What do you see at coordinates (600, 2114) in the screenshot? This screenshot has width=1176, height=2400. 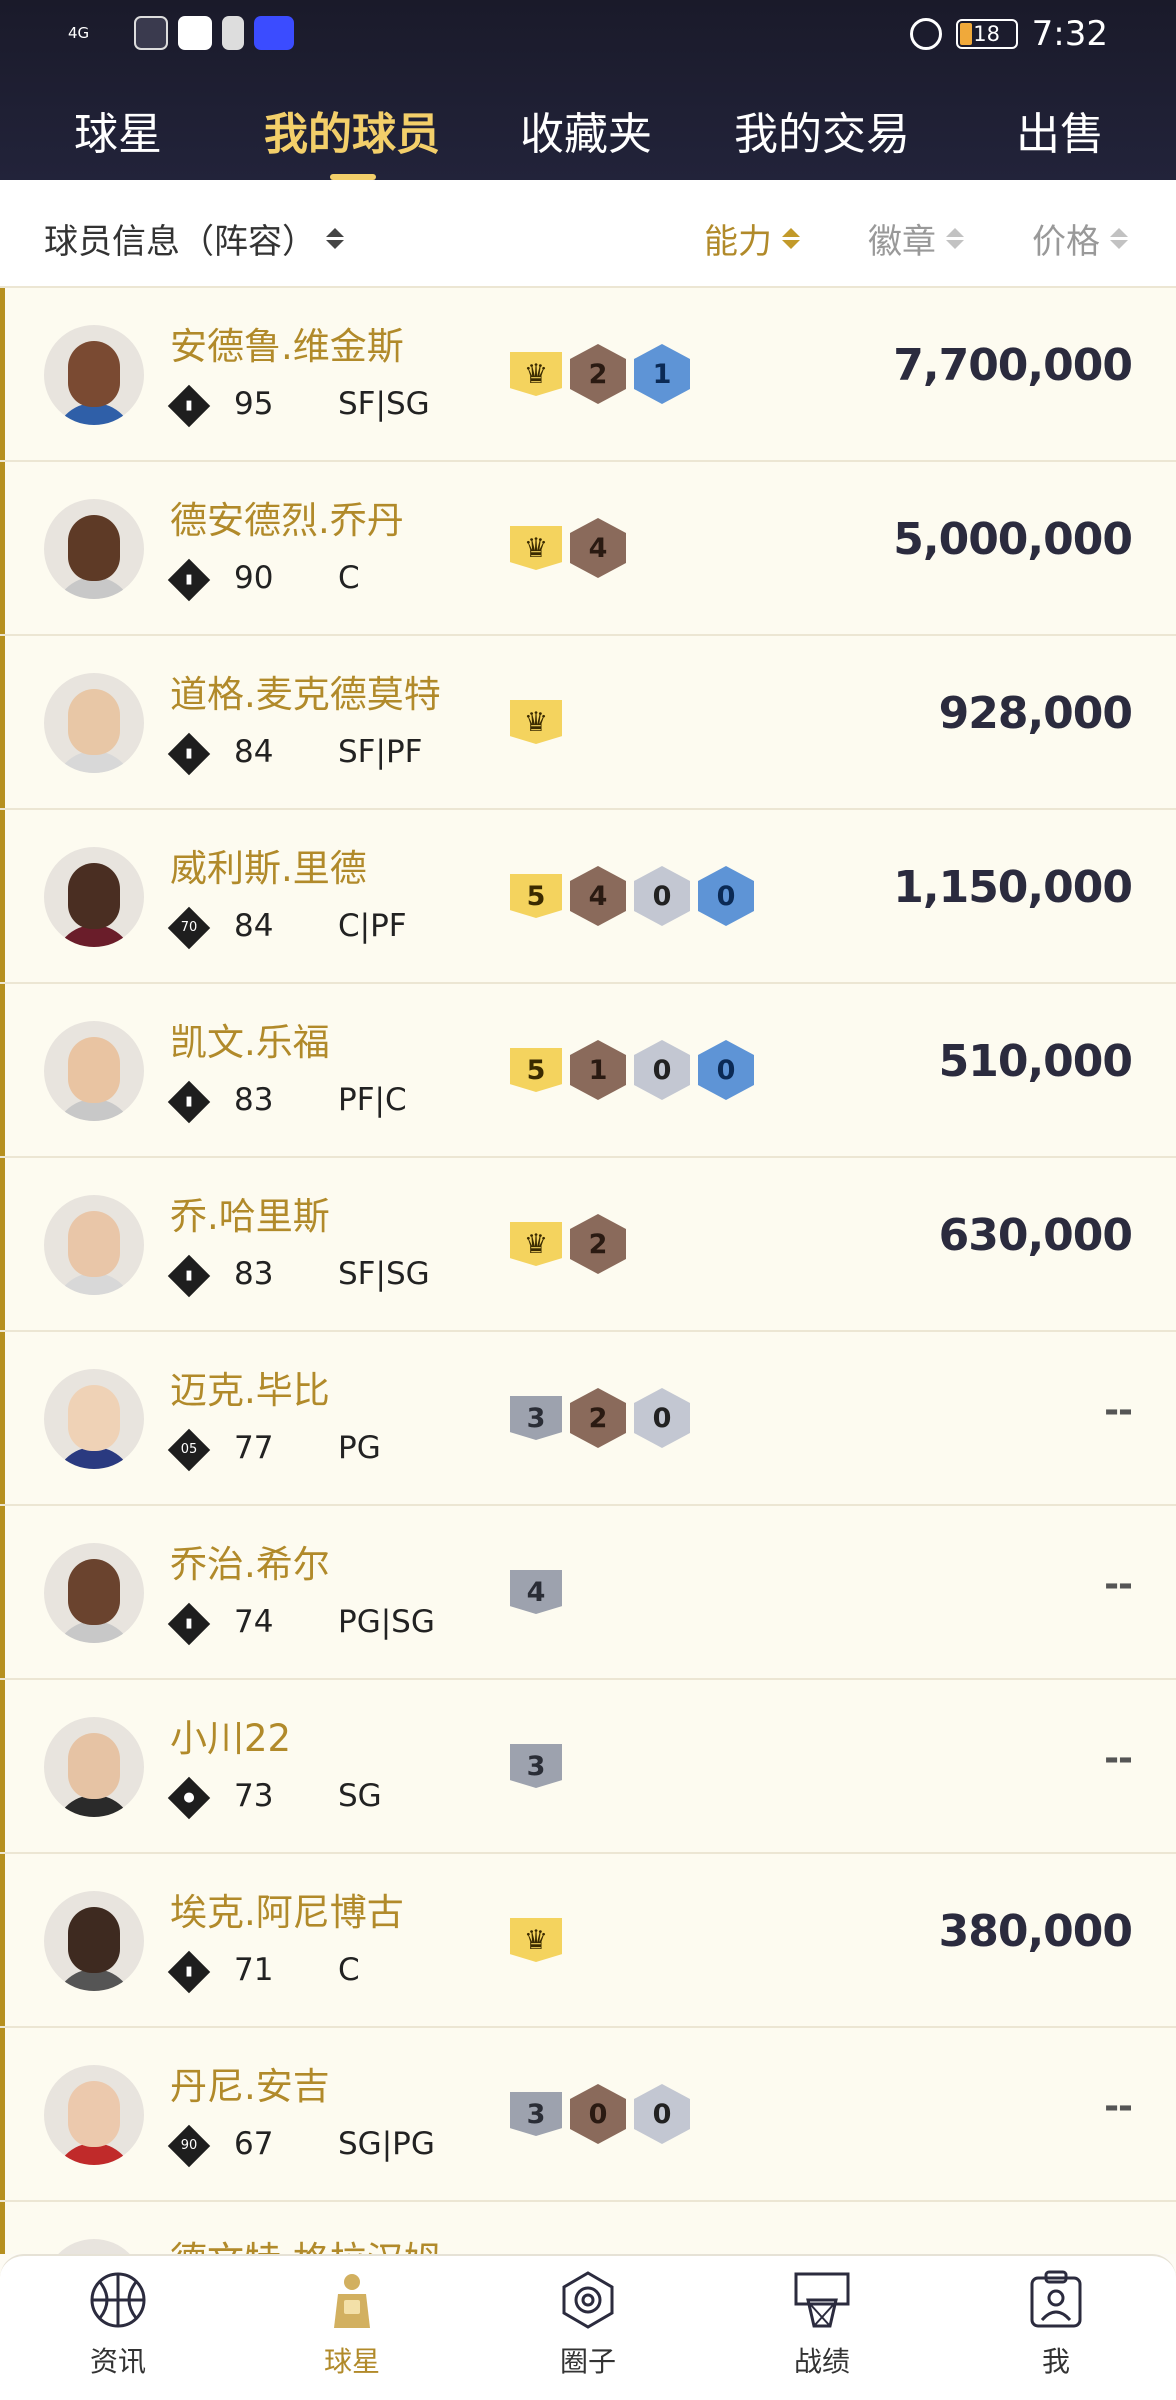 I see `player-badges: 300` at bounding box center [600, 2114].